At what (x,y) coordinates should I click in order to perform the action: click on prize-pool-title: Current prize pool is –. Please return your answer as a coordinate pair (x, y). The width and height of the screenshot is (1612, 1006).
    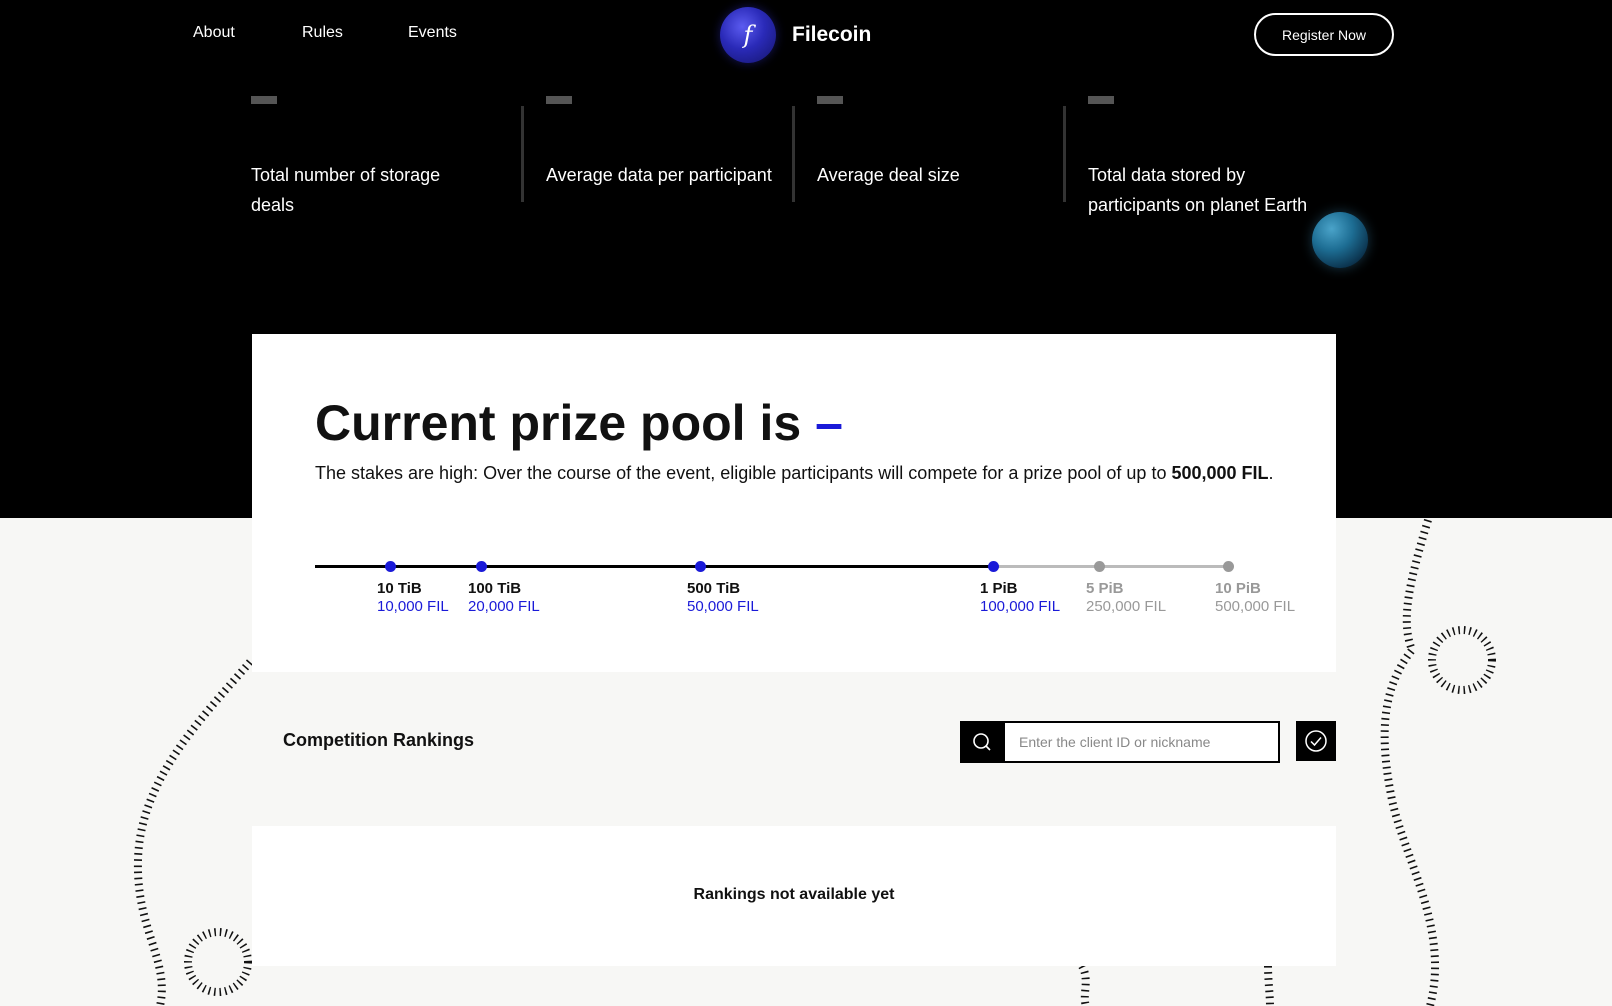
    Looking at the image, I should click on (579, 423).